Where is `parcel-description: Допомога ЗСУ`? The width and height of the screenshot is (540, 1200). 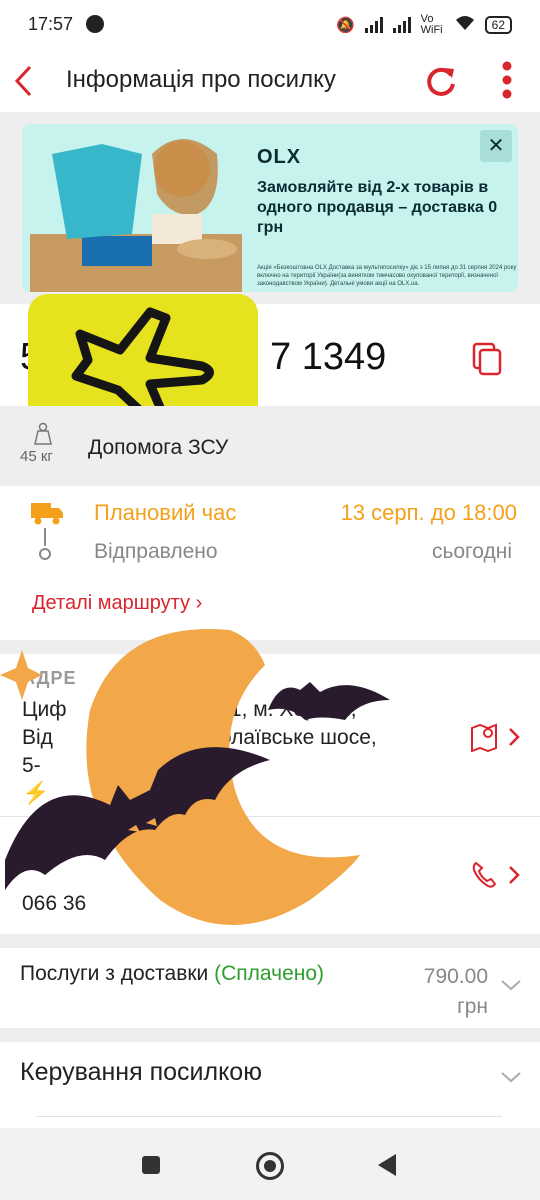 parcel-description: Допомога ЗСУ is located at coordinates (158, 447).